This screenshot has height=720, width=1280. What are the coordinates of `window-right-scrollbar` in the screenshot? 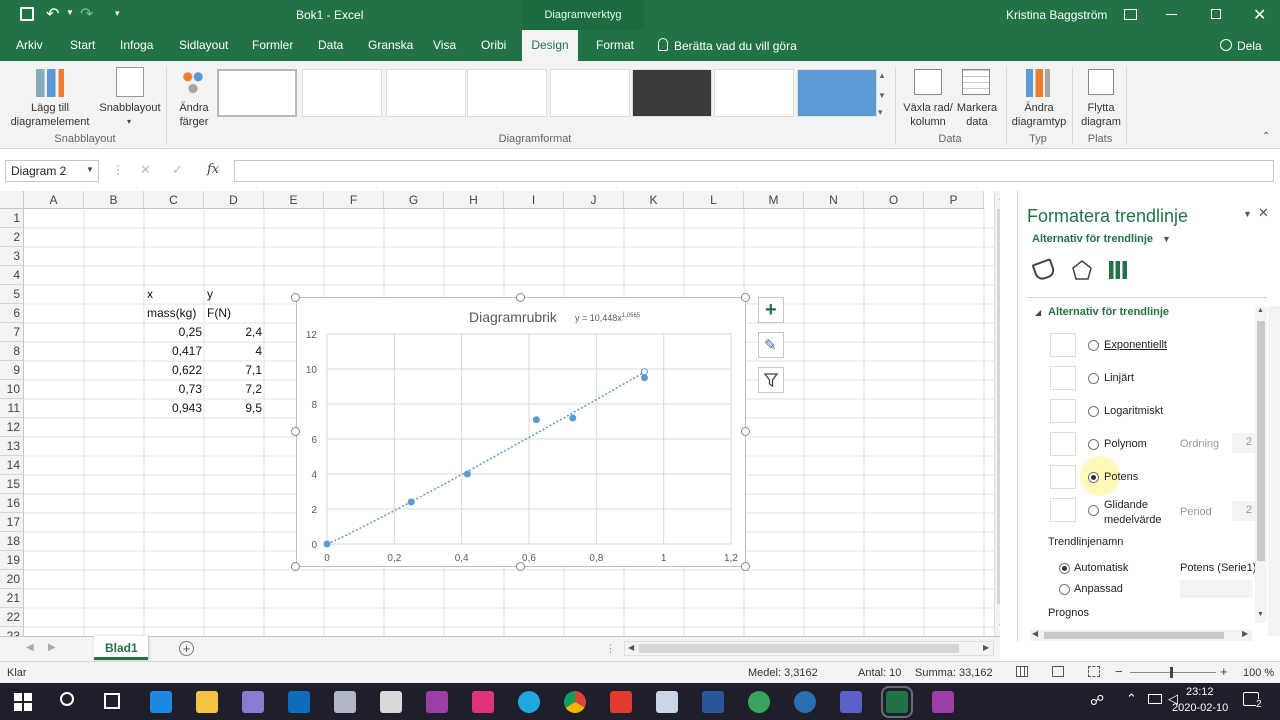 It's located at (1274, 471).